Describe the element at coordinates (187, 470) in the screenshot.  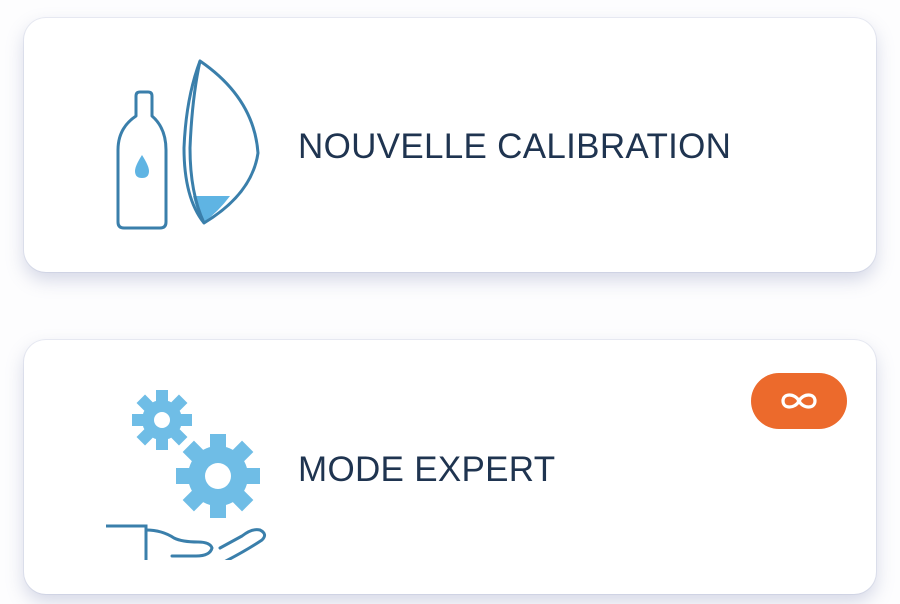
I see `gears-in-hand-icon` at that location.